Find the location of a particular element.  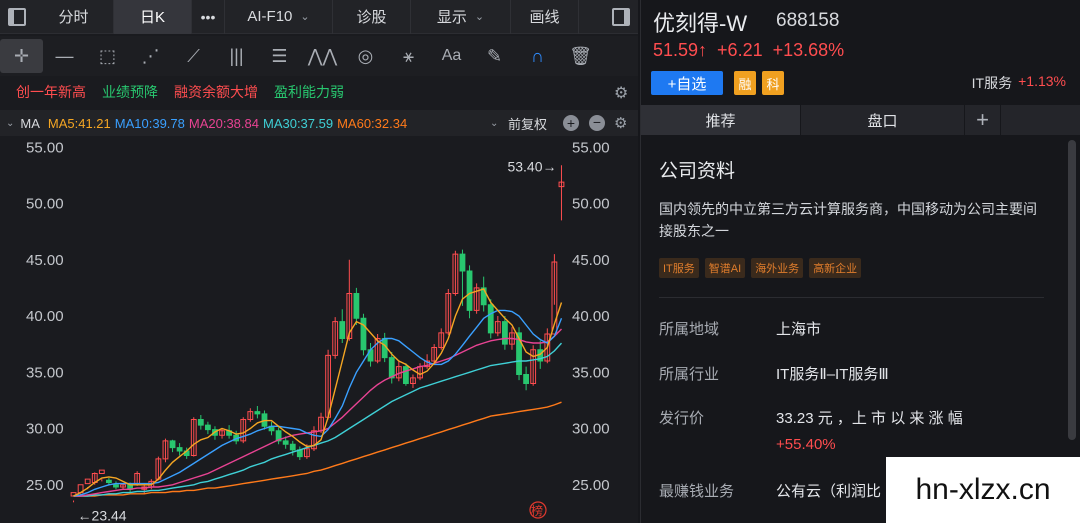

tab-aif10-label: AI-F10 is located at coordinates (270, 16).